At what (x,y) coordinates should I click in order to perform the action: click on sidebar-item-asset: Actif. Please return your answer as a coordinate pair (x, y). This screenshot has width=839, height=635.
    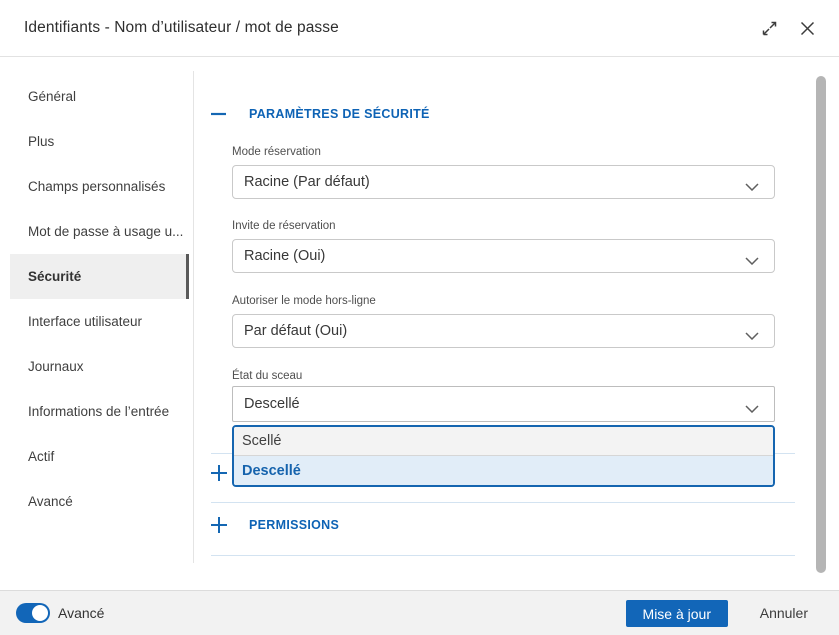
    Looking at the image, I should click on (96, 456).